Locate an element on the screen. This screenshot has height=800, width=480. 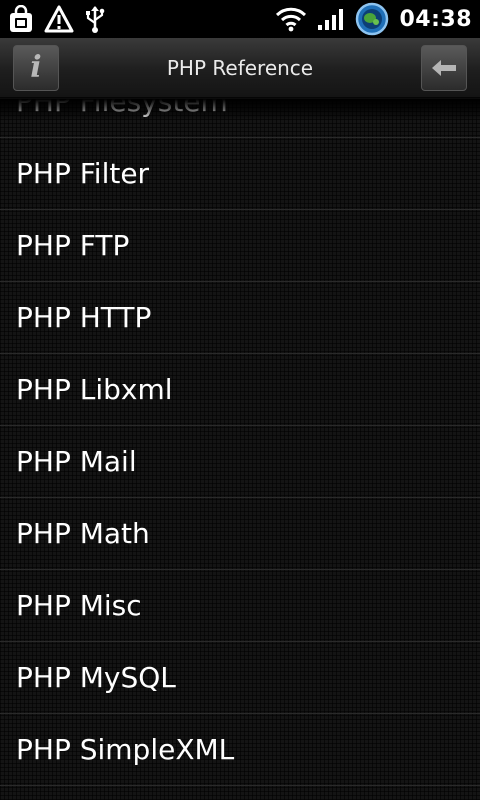
shopping-bag-icon is located at coordinates (21, 18).